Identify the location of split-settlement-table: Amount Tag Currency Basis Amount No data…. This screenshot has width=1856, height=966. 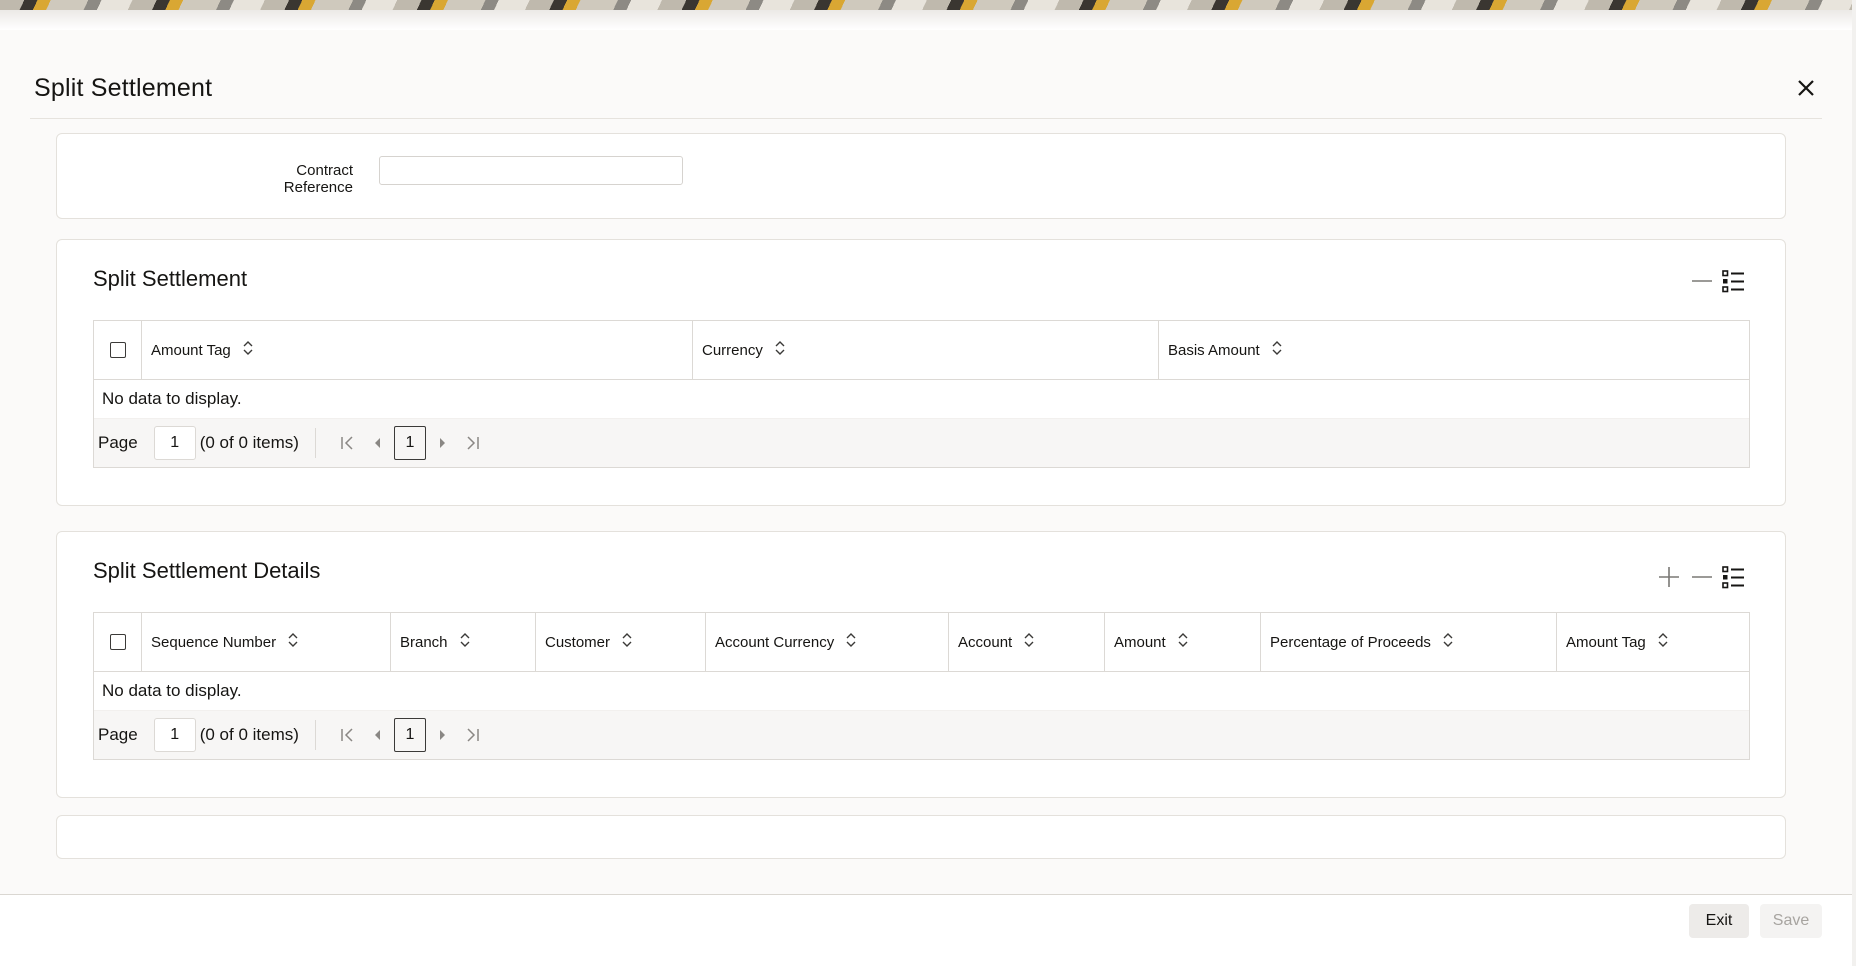
(921, 394).